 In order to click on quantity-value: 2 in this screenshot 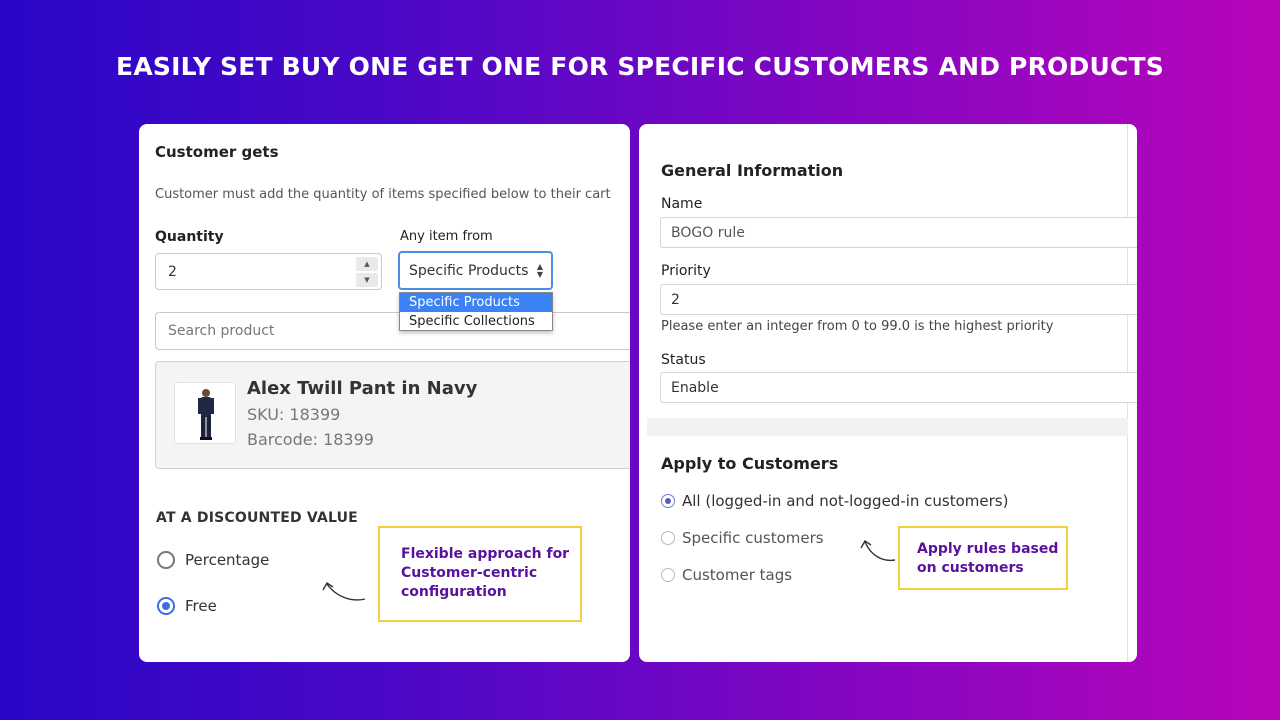, I will do `click(172, 271)`.